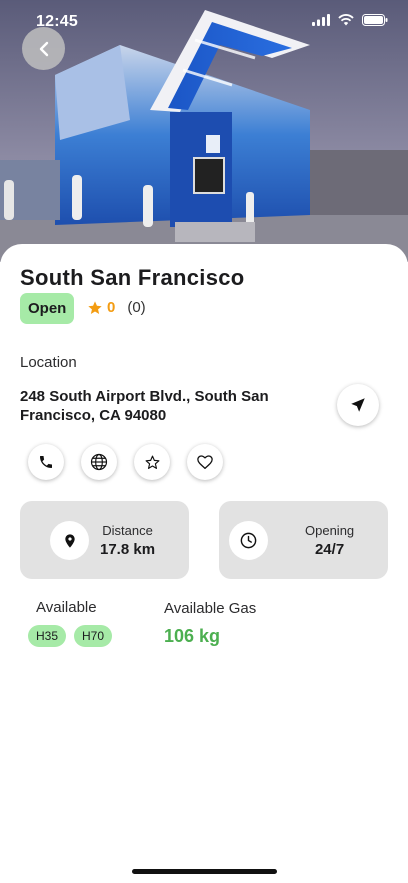 This screenshot has height=883, width=408. I want to click on rating: 0 (0), so click(116, 307).